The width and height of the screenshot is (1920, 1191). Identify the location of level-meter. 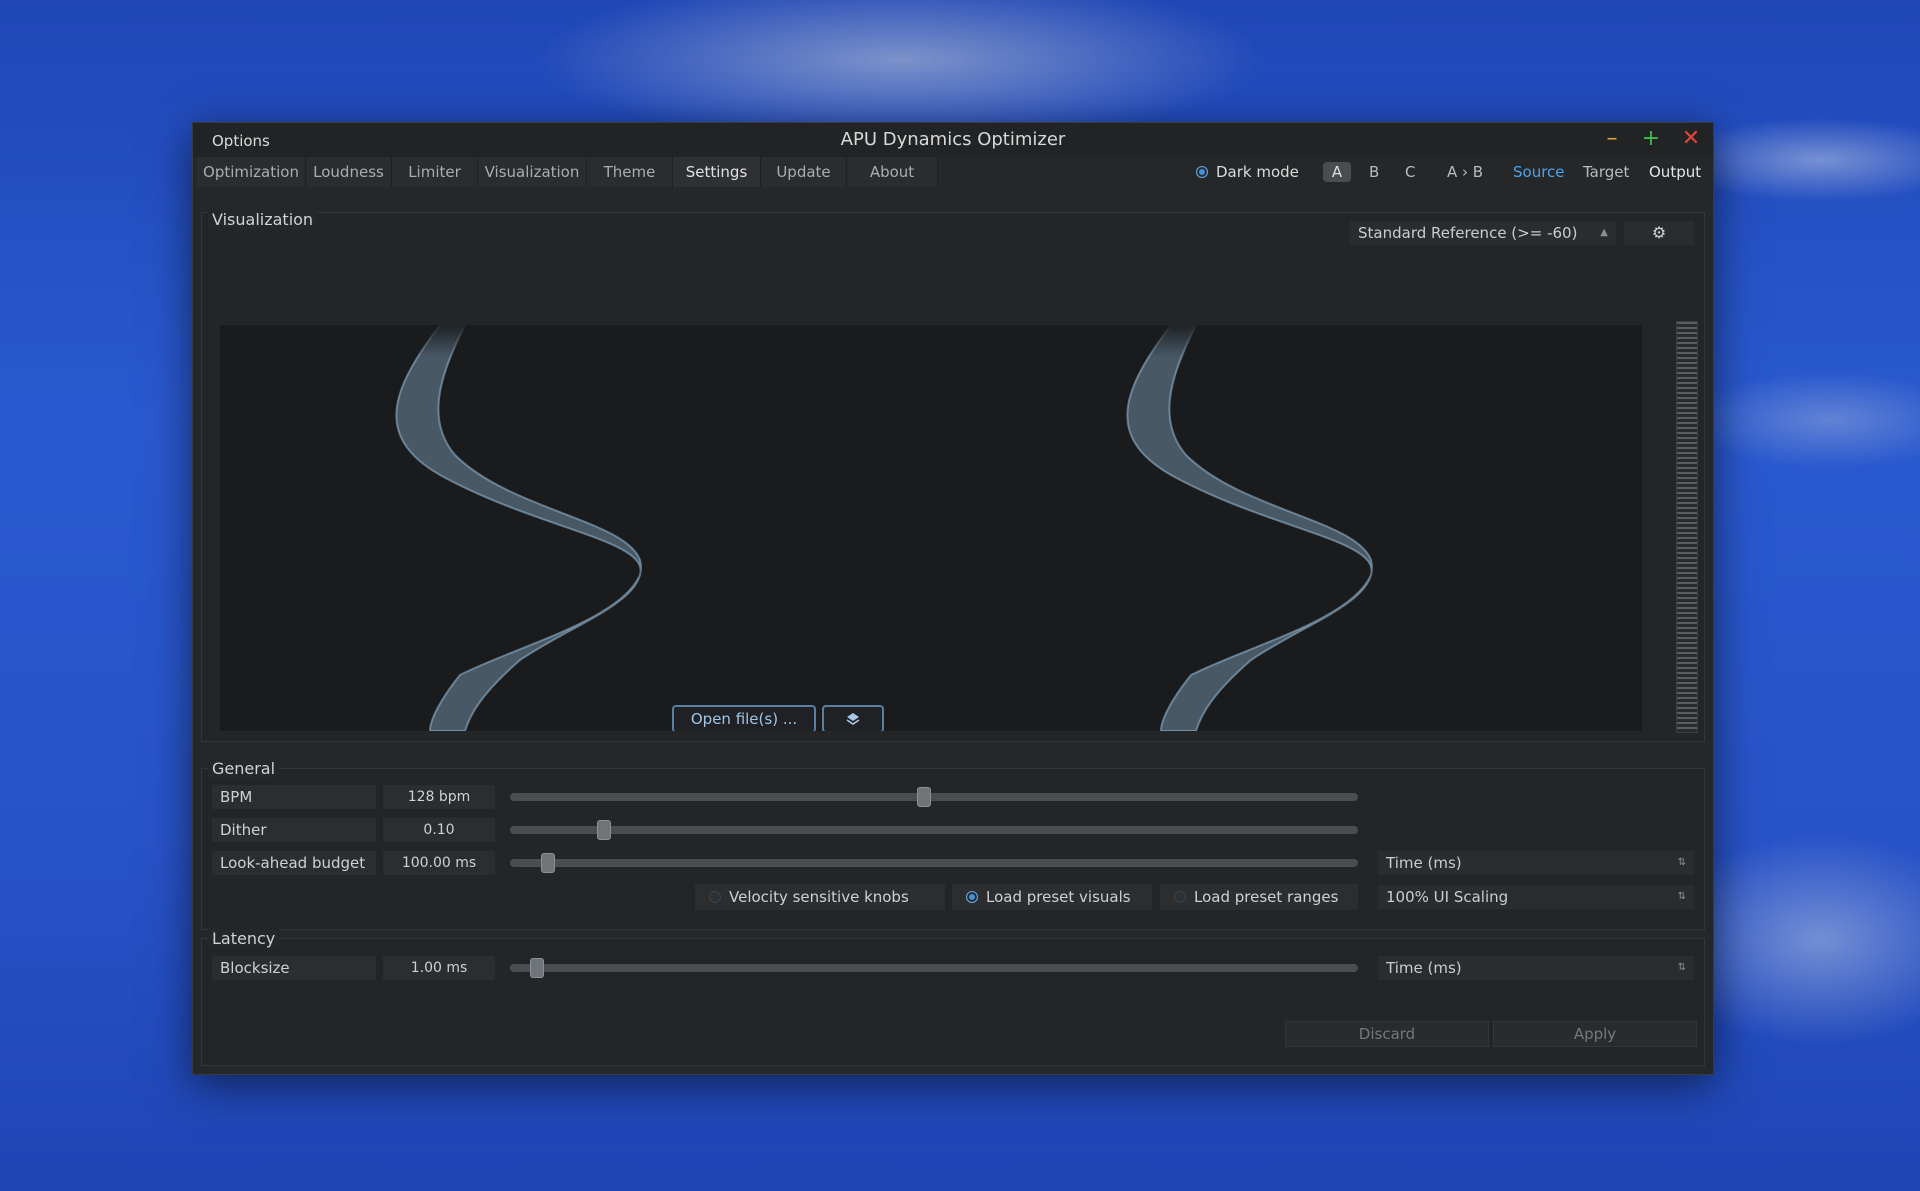
(1687, 527).